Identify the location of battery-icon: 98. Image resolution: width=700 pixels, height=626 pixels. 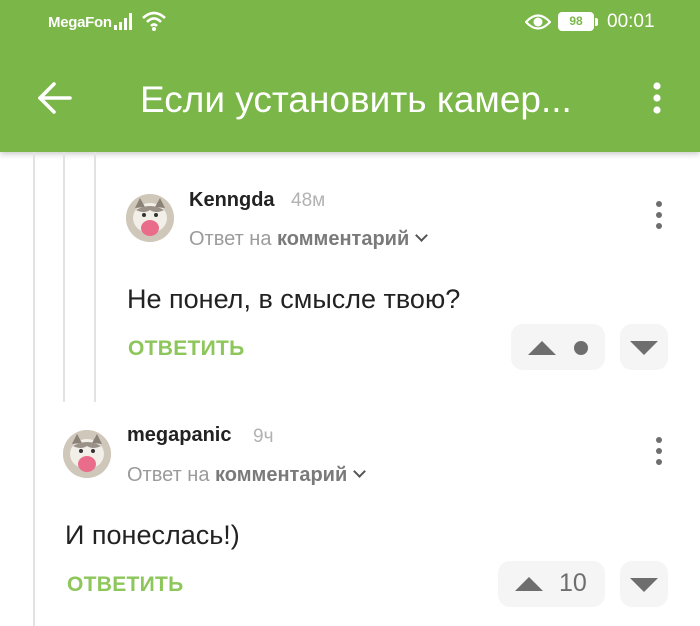
(578, 21).